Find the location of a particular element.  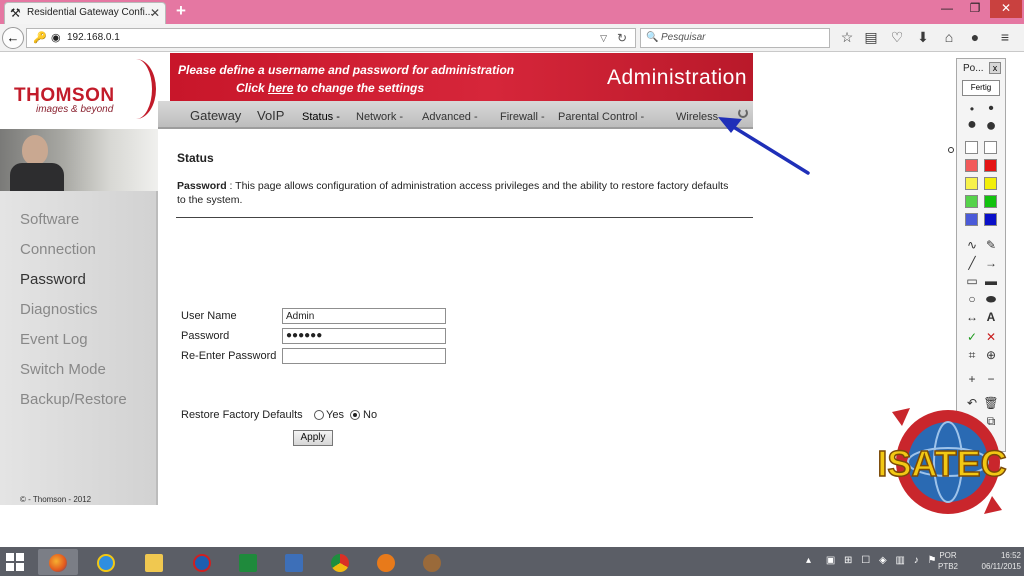

reader-icon: ▤ is located at coordinates (871, 37).